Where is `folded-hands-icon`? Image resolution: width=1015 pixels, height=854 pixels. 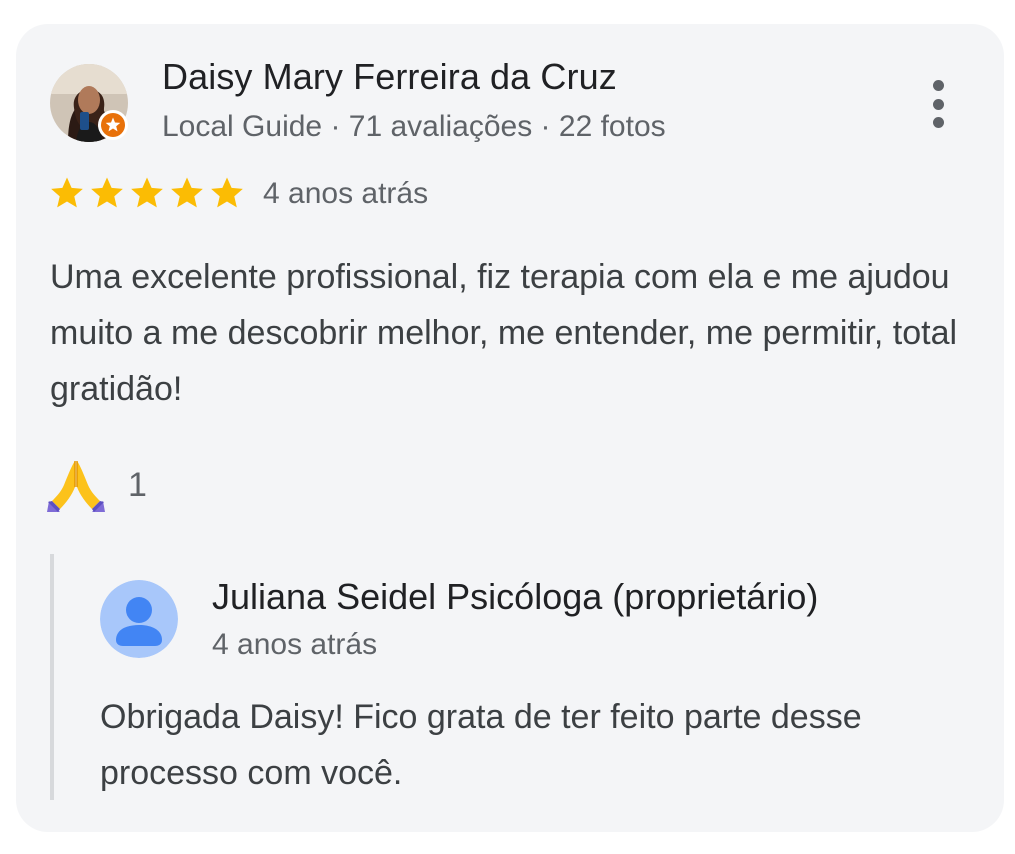 folded-hands-icon is located at coordinates (76, 486).